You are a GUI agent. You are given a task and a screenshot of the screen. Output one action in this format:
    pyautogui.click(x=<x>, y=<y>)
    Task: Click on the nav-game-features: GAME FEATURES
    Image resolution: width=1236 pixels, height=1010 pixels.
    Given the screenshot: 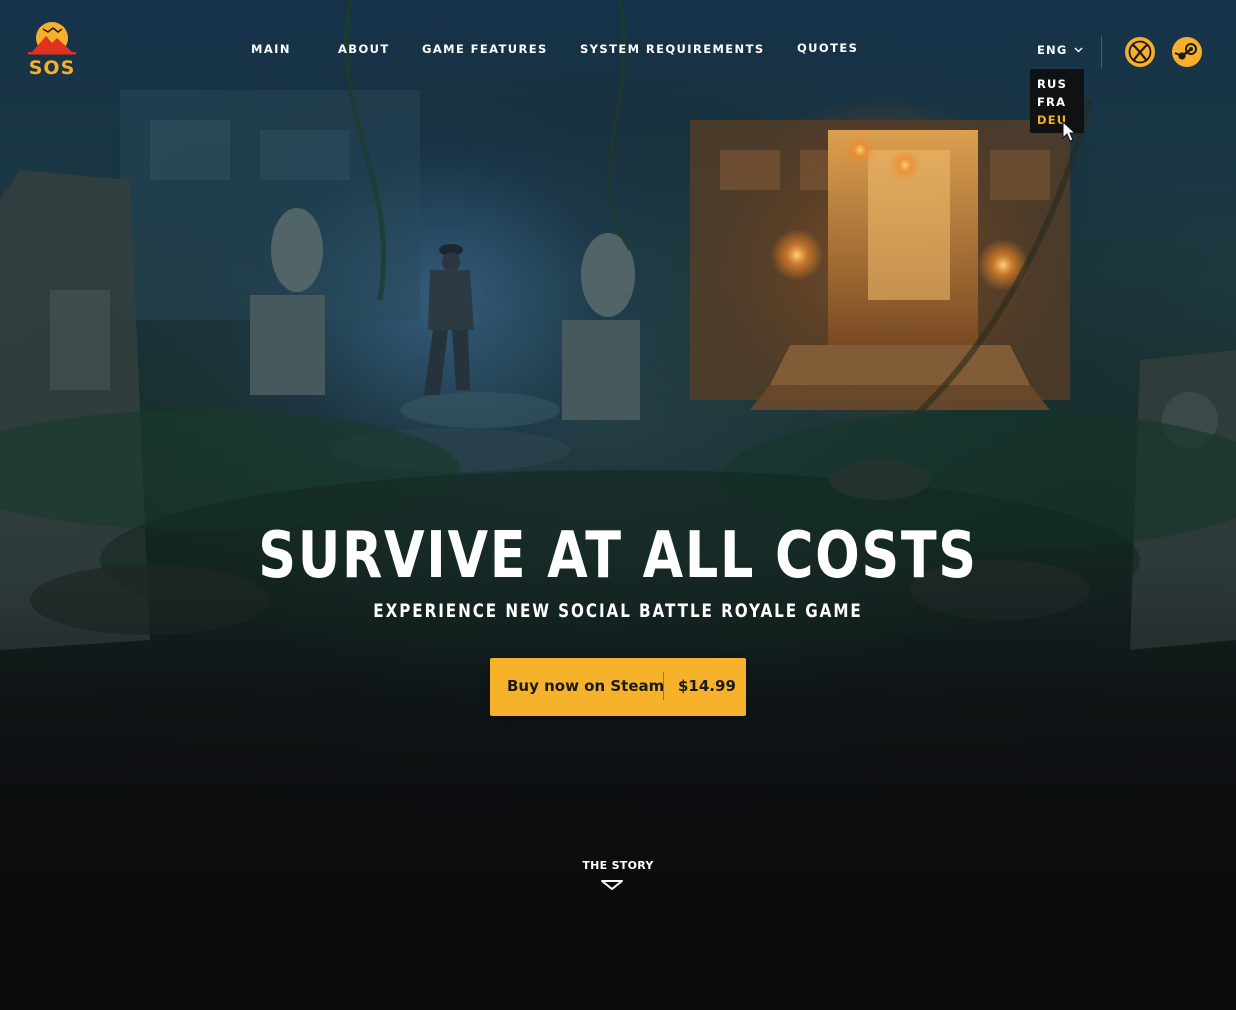 What is the action you would take?
    pyautogui.click(x=485, y=49)
    